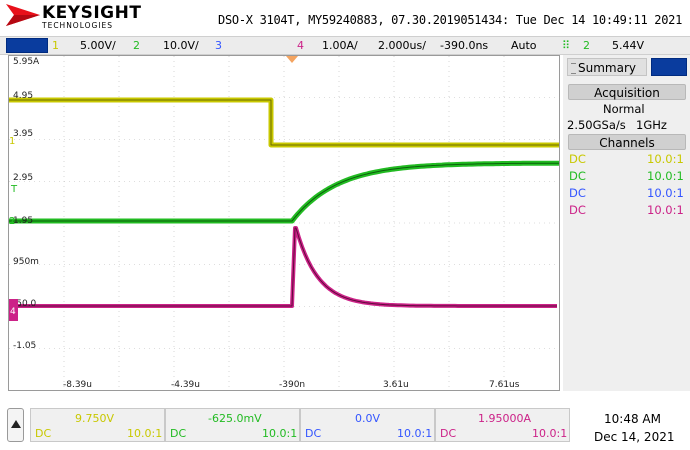 The height and width of the screenshot is (450, 690). What do you see at coordinates (23, 178) in the screenshot?
I see `y-label: 2.95` at bounding box center [23, 178].